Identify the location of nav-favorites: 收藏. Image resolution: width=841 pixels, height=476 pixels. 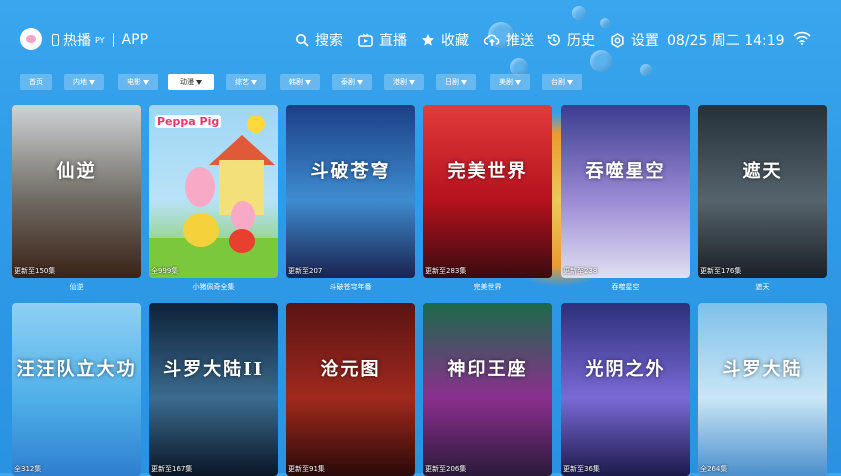
(445, 40).